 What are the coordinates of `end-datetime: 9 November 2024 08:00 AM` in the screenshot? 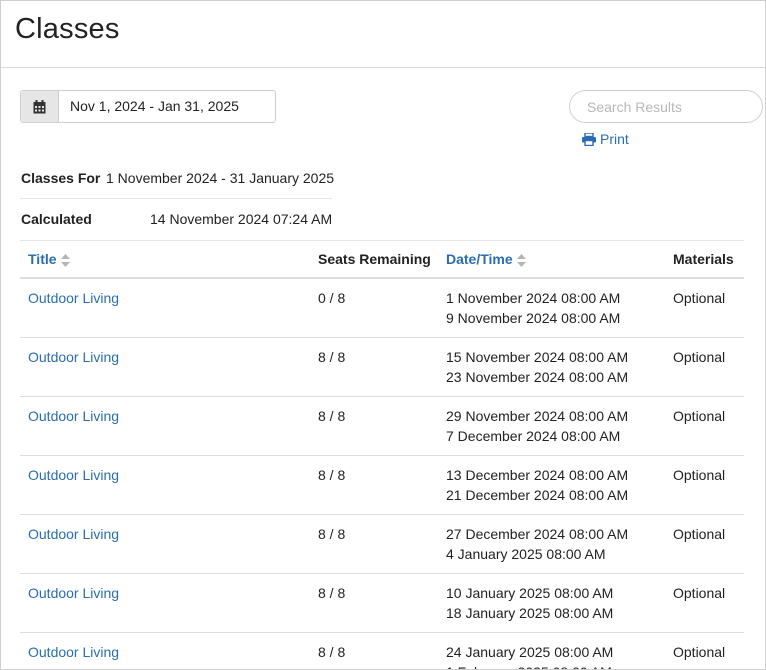 It's located at (533, 318).